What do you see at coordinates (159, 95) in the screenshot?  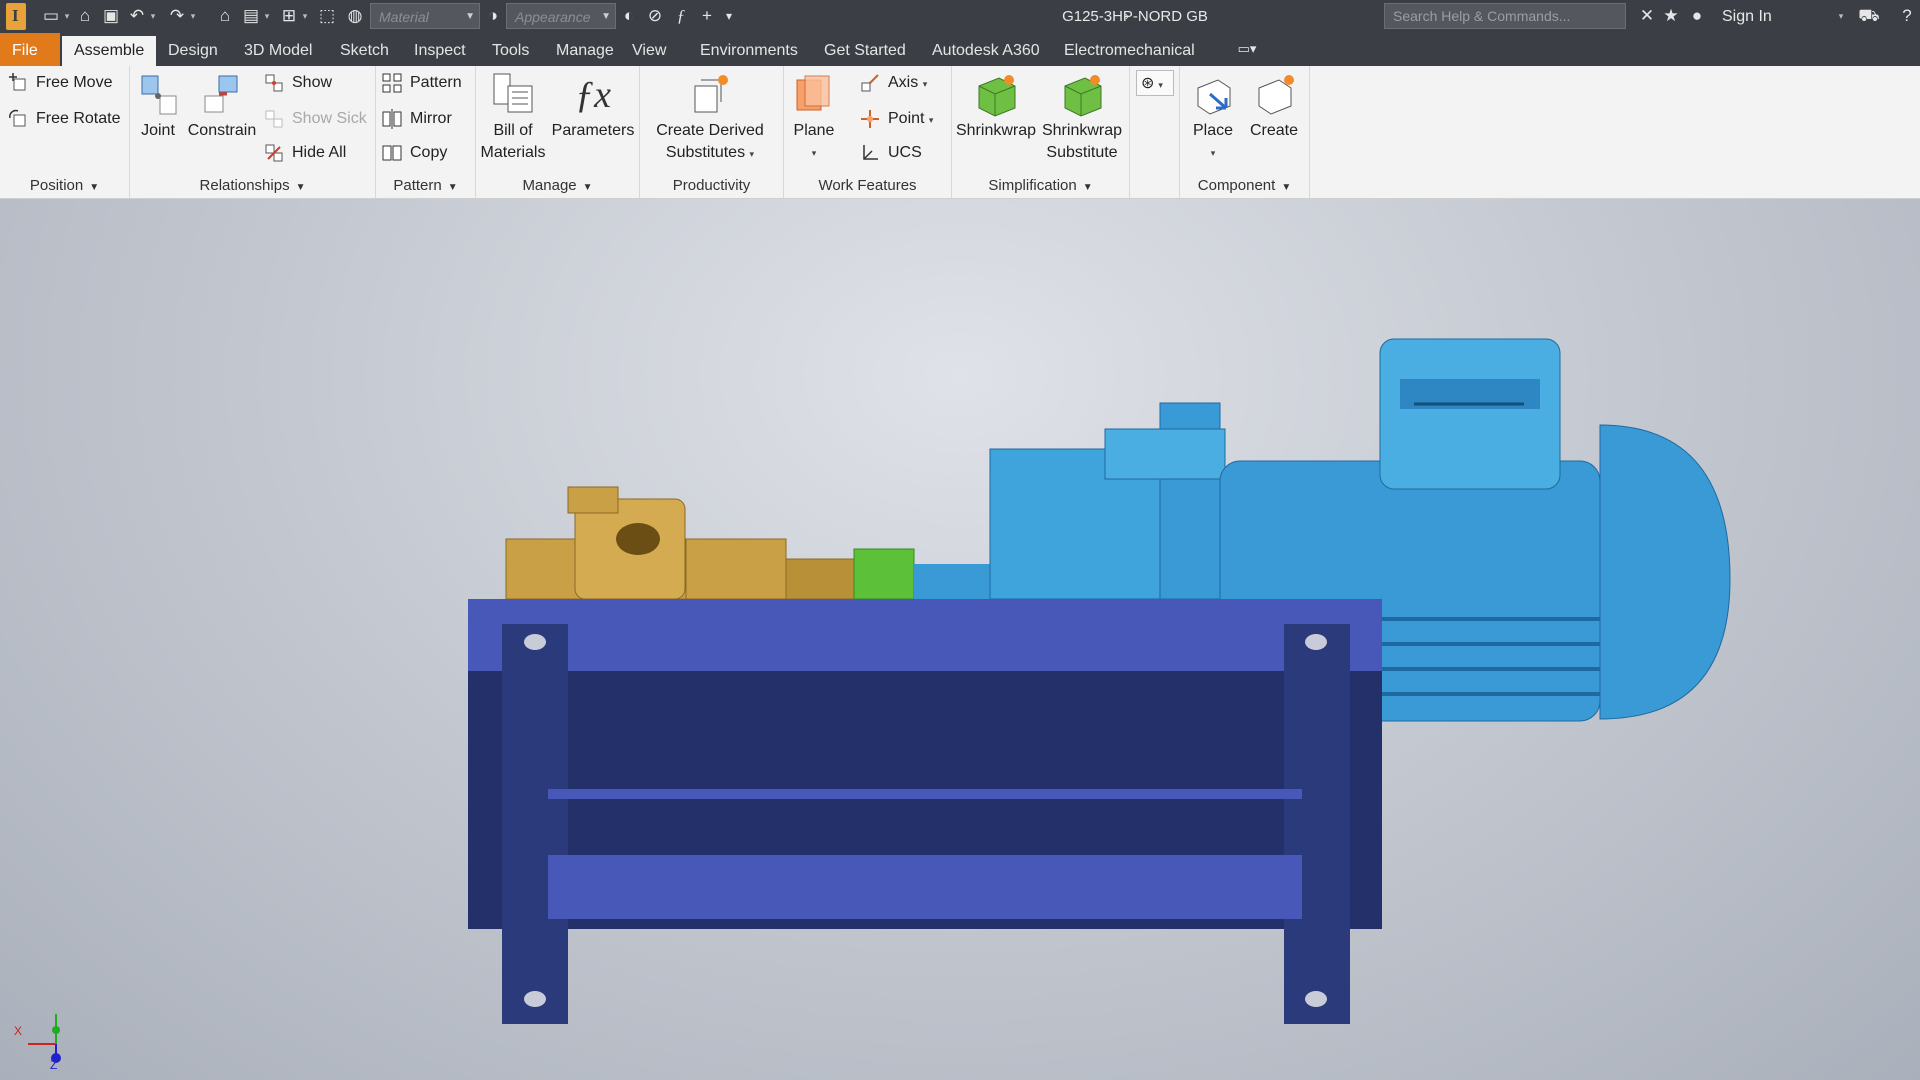 I see `joint-icon` at bounding box center [159, 95].